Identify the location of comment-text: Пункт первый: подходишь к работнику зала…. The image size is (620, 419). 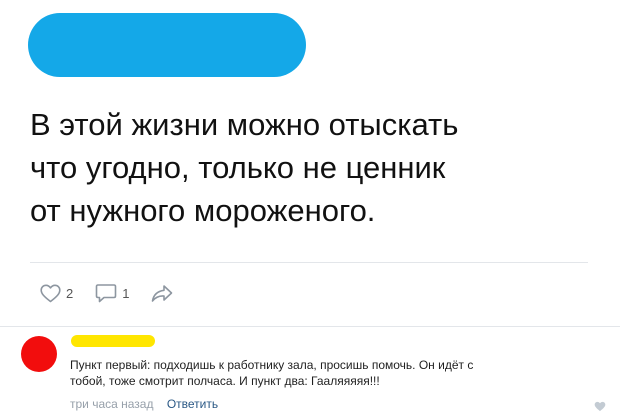
(272, 373).